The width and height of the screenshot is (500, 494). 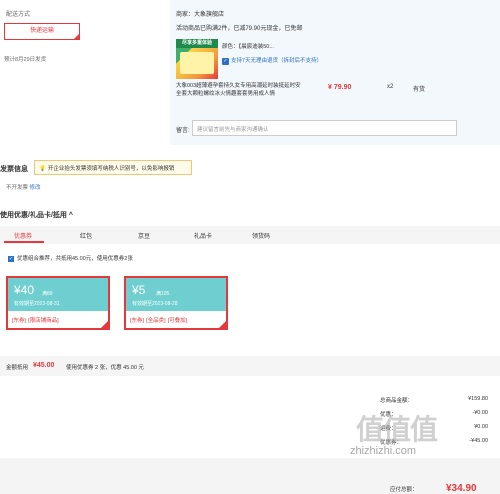 I want to click on coupon-combo-row: ✓ 优惠组合推荐，共抵用45.00元，使用优惠券2张, so click(x=70, y=258).